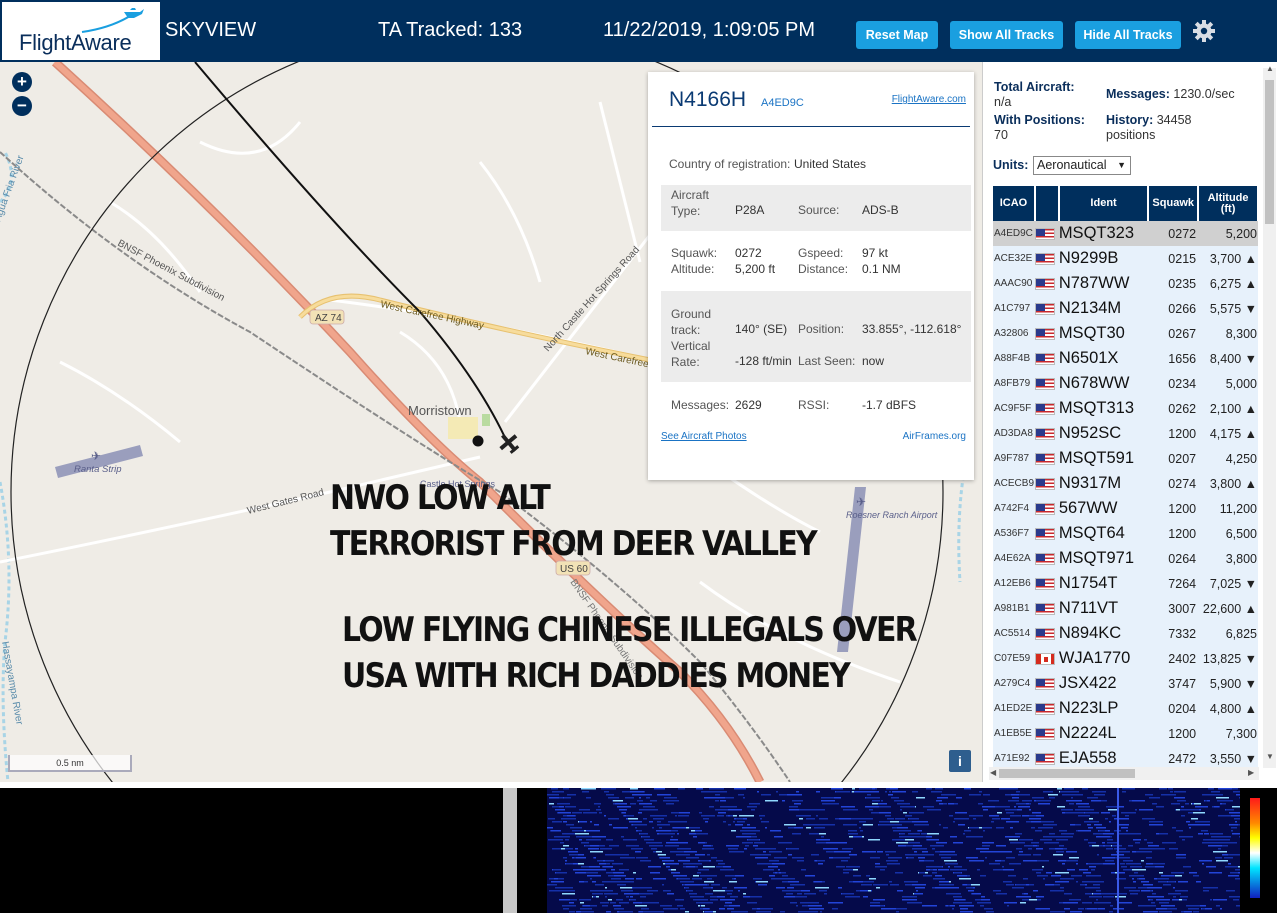 The height and width of the screenshot is (913, 1277). Describe the element at coordinates (897, 35) in the screenshot. I see `reset-map-button: Reset Map` at that location.